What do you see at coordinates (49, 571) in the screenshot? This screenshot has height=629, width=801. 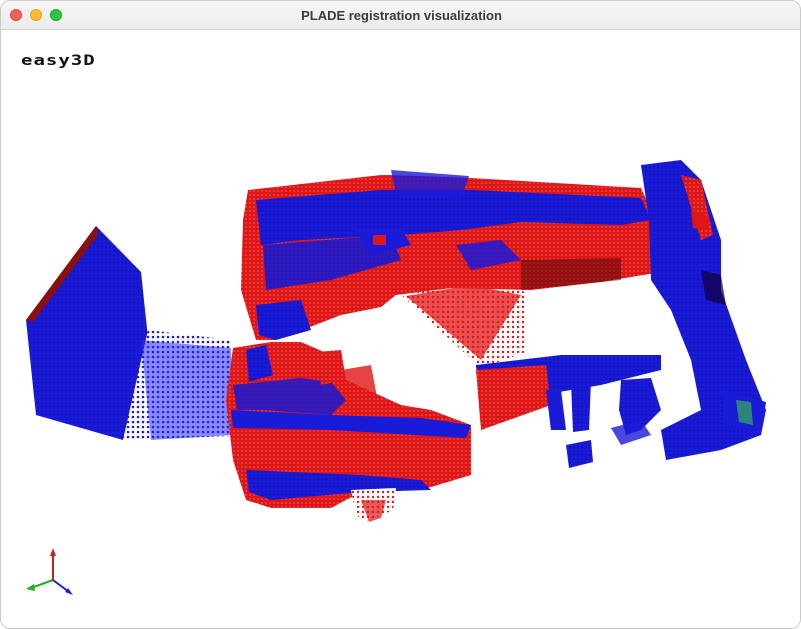 I see `axes-gizmo-icon` at bounding box center [49, 571].